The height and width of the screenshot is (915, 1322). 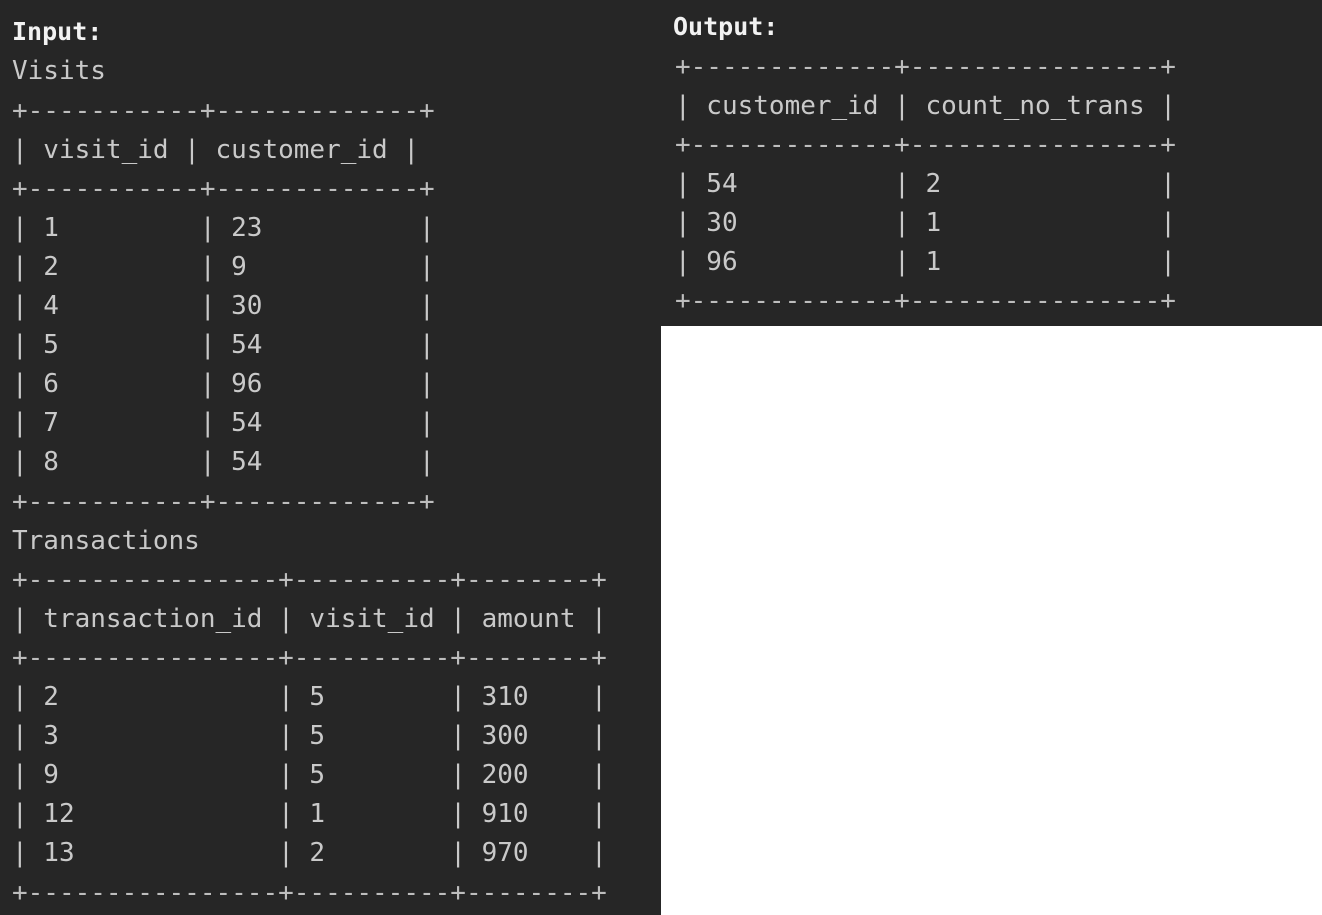 What do you see at coordinates (106, 541) in the screenshot?
I see `transactions-title: Transactions` at bounding box center [106, 541].